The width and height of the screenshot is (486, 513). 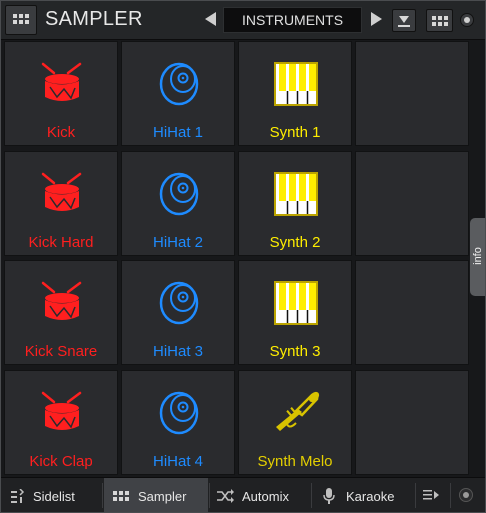 I want to click on pad-9: Kick Snare, so click(x=61, y=312).